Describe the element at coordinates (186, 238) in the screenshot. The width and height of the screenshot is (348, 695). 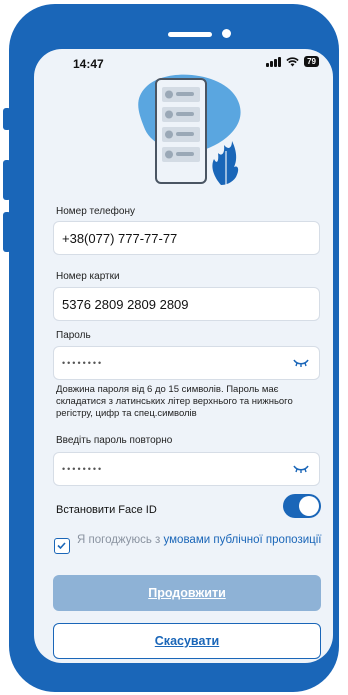
I see `phone-field: +38(077) 777-77-77` at that location.